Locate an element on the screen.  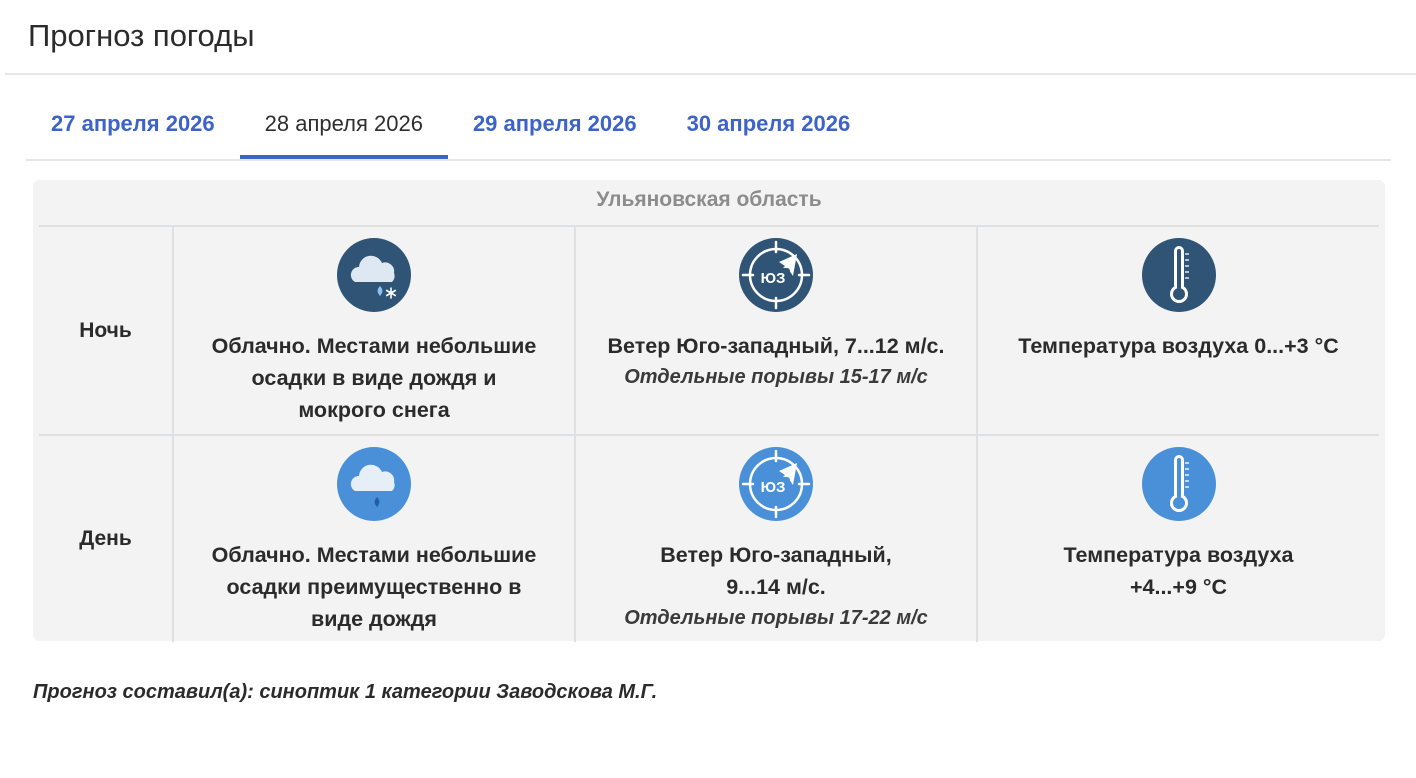
wind-line: Ветер Юго-западный, 7...12 м/с. is located at coordinates (776, 346).